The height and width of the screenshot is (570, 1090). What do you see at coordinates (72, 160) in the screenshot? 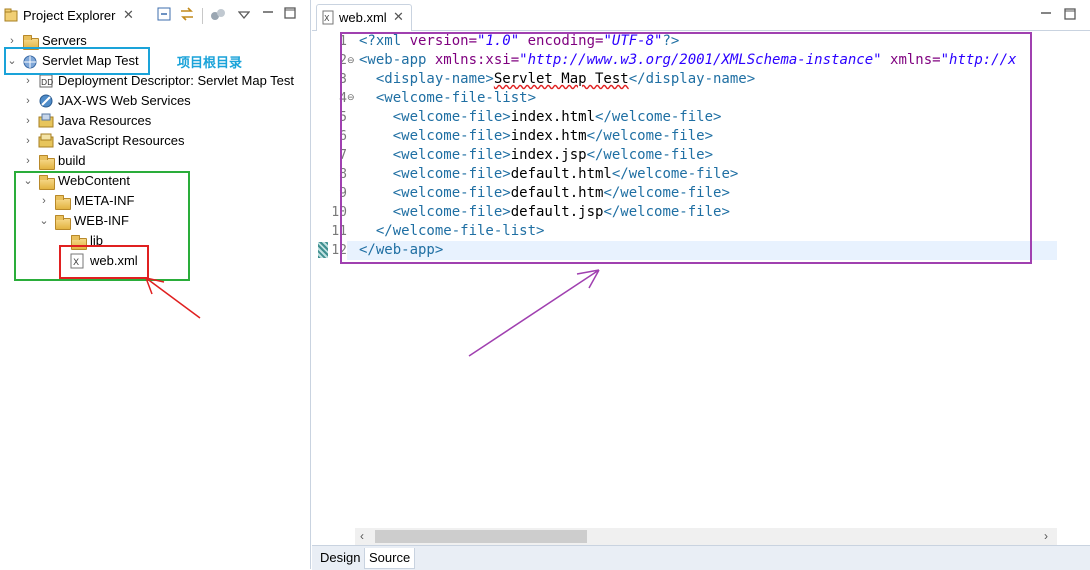
I see `tree-item-label: build` at bounding box center [72, 160].